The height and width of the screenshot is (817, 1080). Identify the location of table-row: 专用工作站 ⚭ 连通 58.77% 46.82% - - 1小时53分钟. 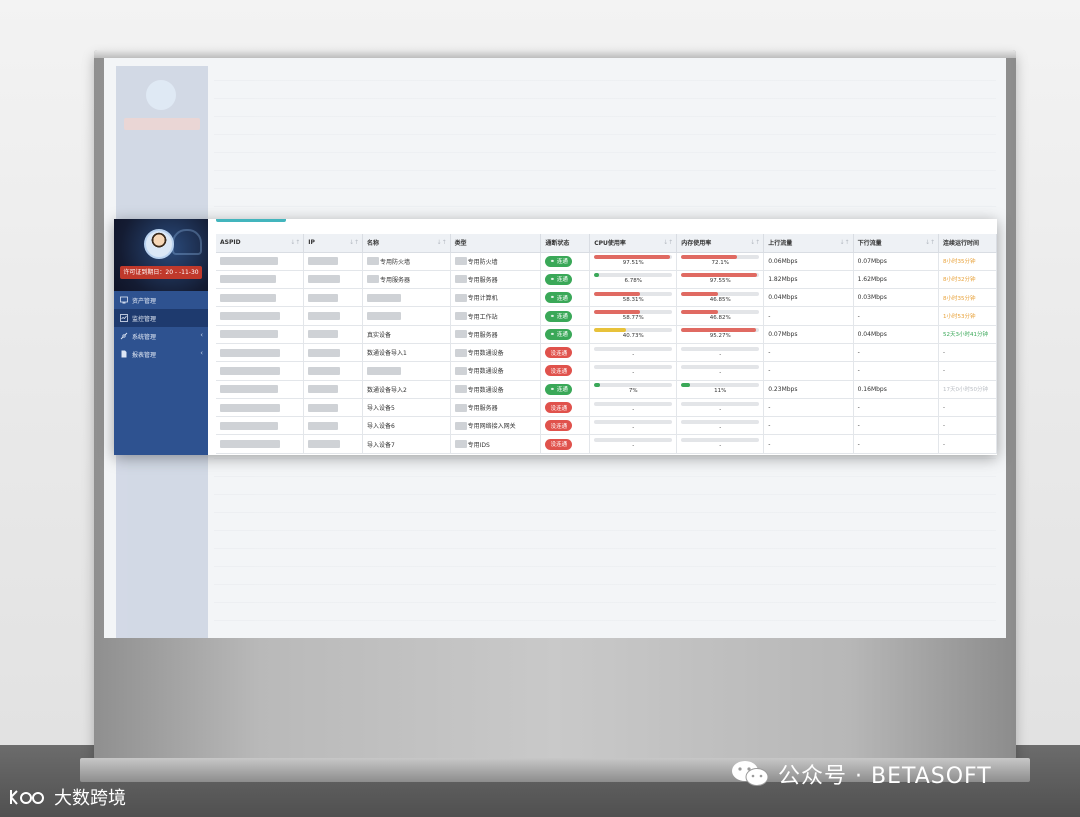
(606, 316).